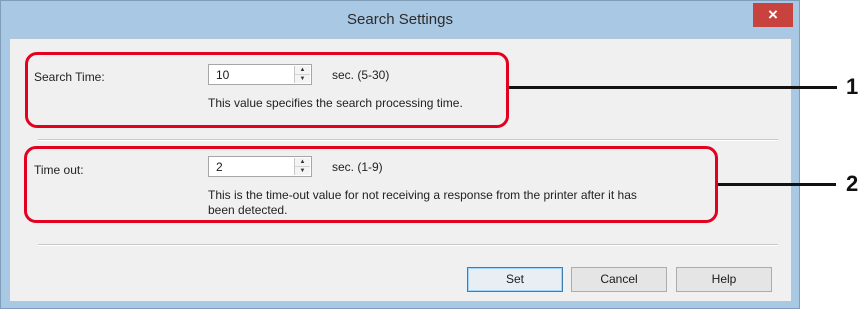 The width and height of the screenshot is (864, 309). I want to click on close-button: ×, so click(773, 15).